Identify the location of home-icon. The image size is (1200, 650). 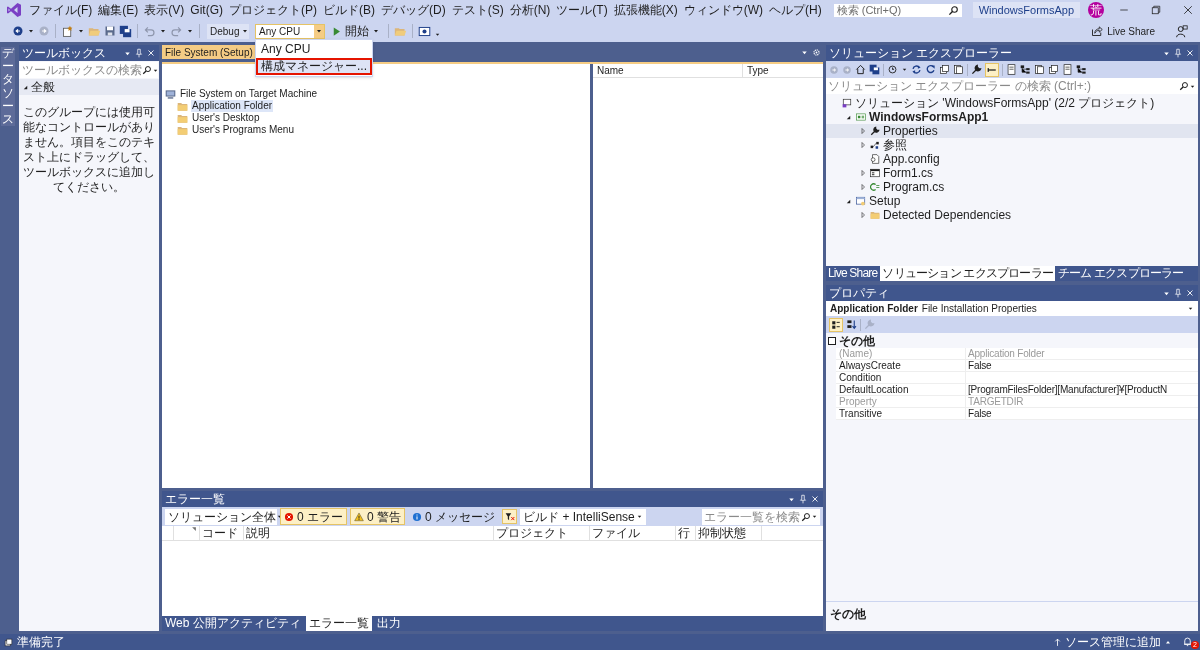
(860, 69).